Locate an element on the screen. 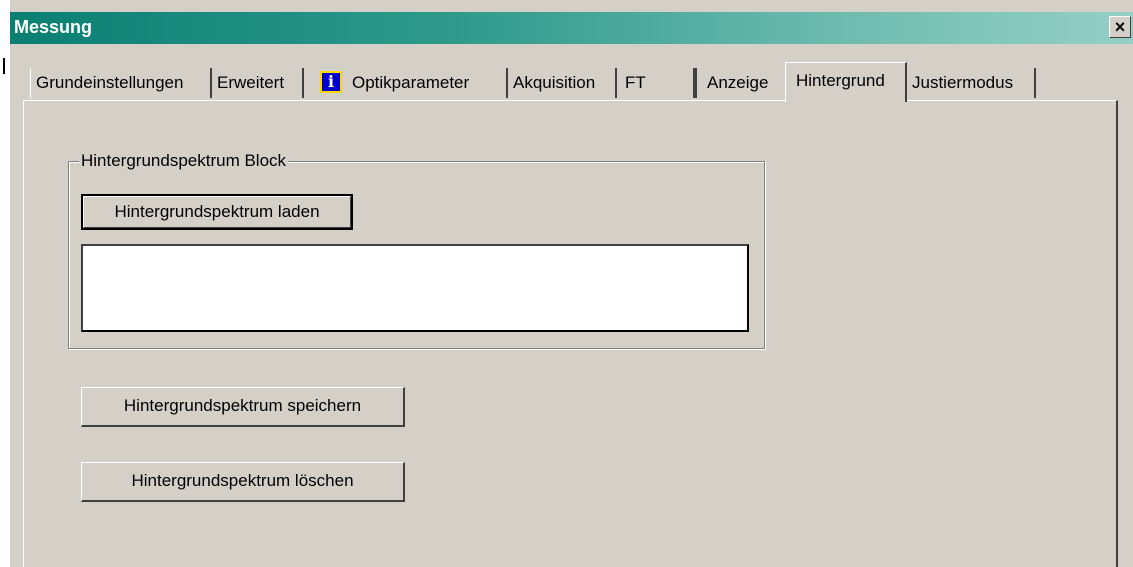 The height and width of the screenshot is (567, 1133). tab-akquisition: Akquisition is located at coordinates (562, 83).